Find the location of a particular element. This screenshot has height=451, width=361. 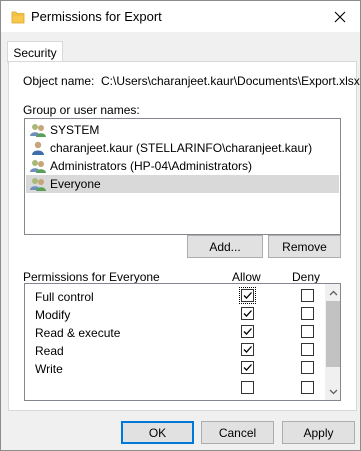

permission-row: Read is located at coordinates (175, 351).